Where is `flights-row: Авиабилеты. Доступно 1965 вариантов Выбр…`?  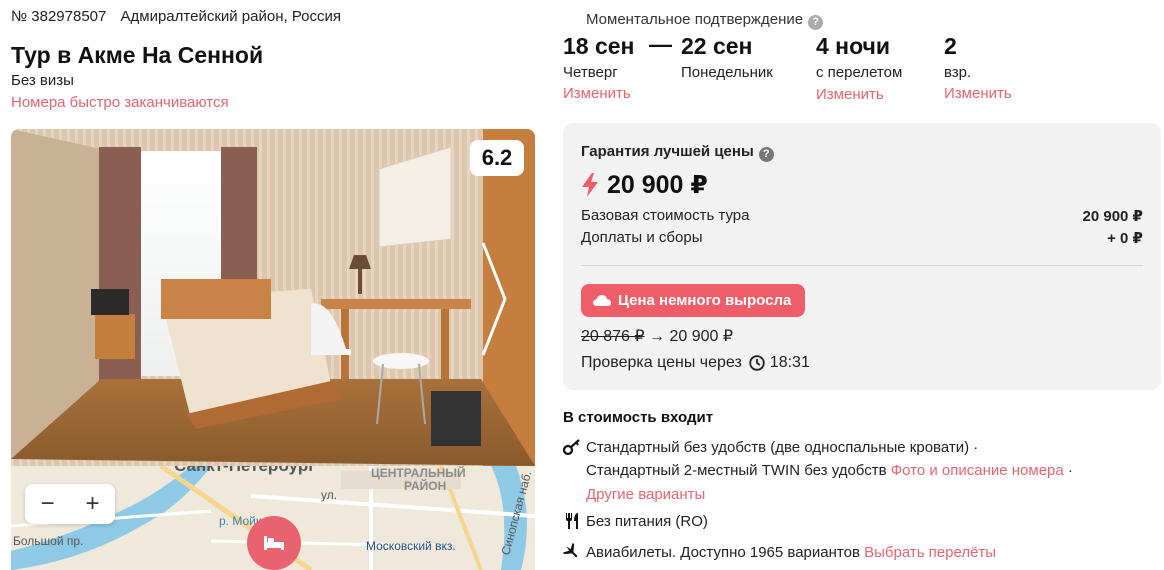
flights-row: Авиабилеты. Доступно 1965 вариантов Выбр… is located at coordinates (791, 552).